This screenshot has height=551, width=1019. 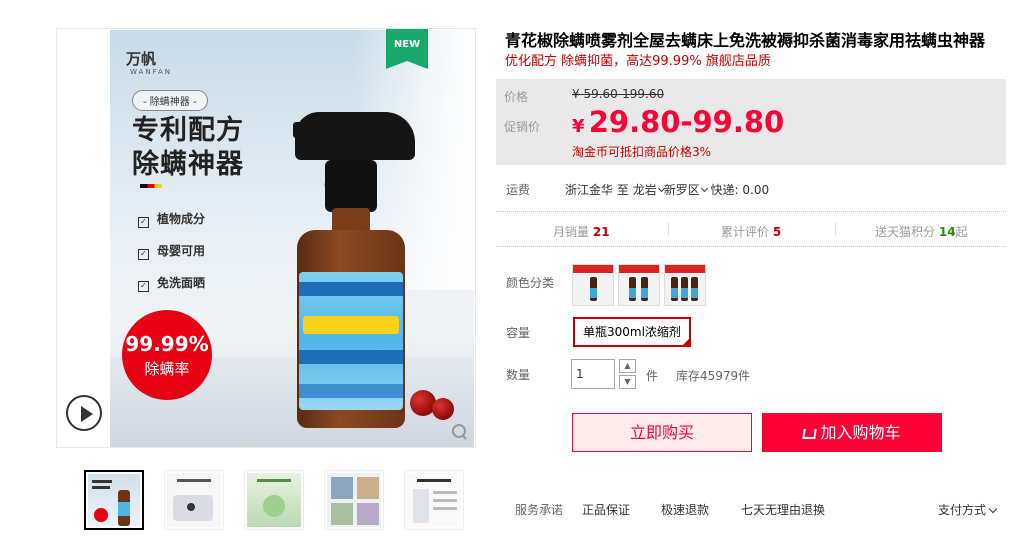 What do you see at coordinates (171, 219) in the screenshot?
I see `feature-item: ✓ 植物成分` at bounding box center [171, 219].